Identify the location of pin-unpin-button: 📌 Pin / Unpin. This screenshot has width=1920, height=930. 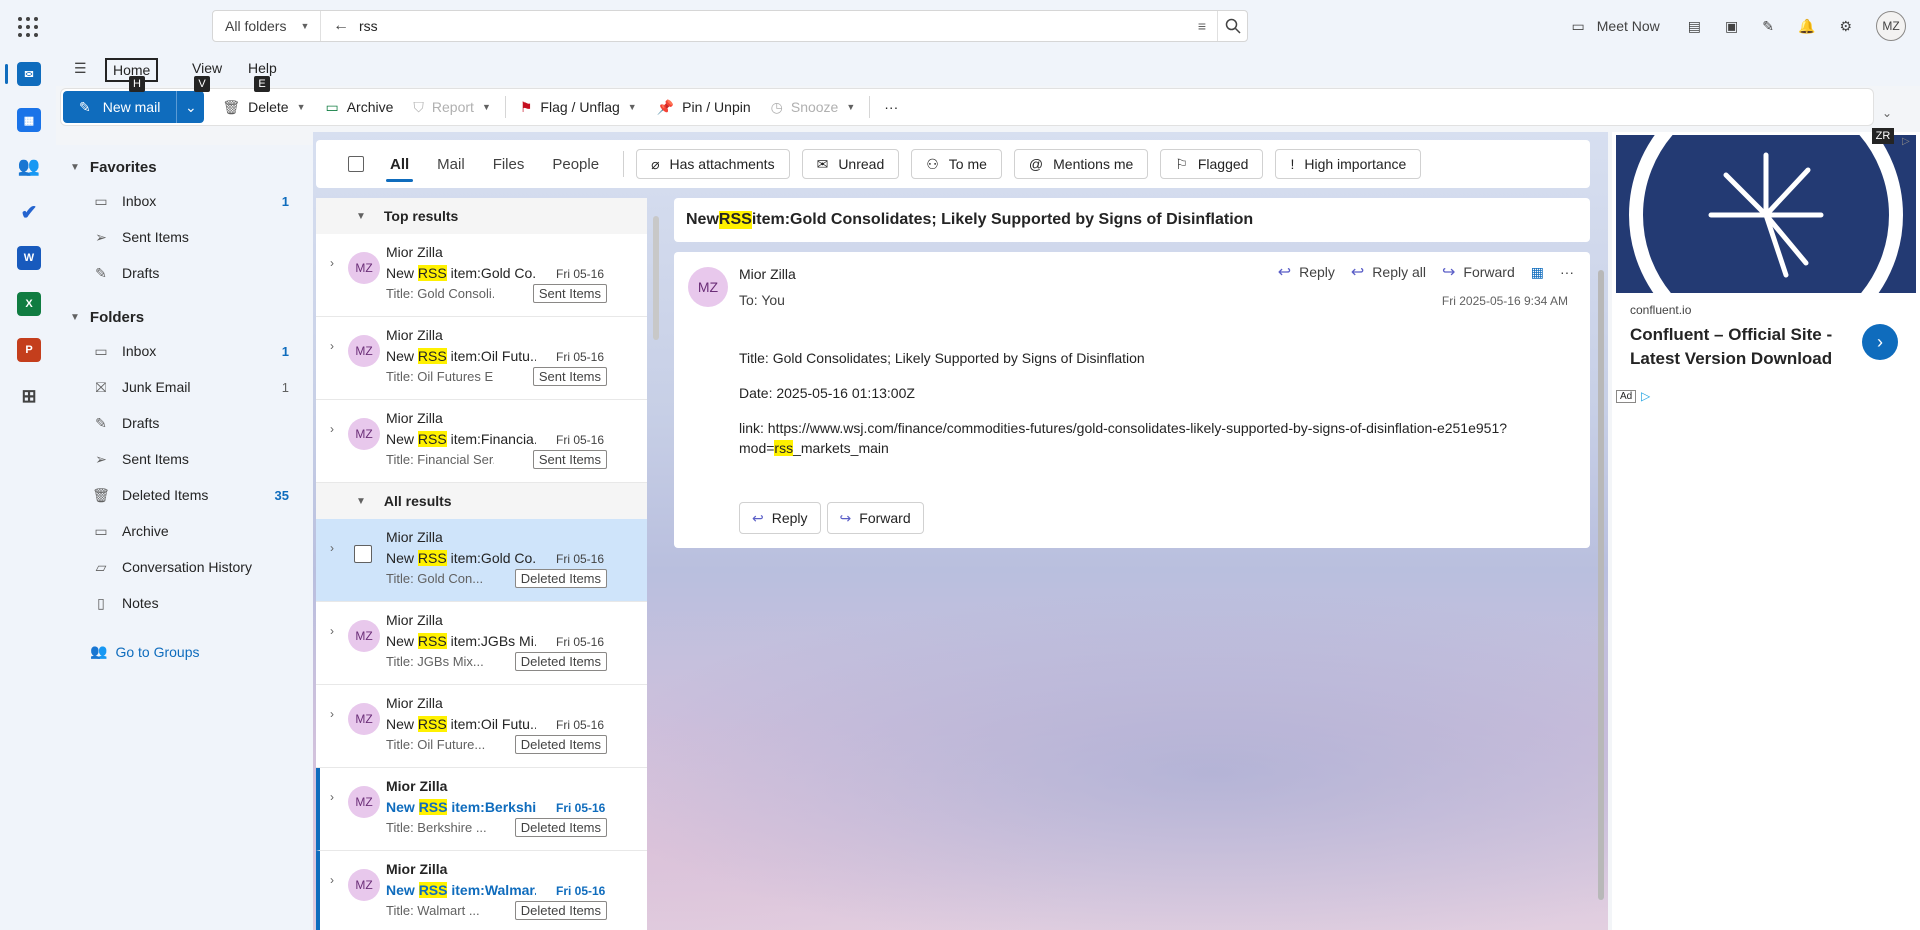
(704, 107).